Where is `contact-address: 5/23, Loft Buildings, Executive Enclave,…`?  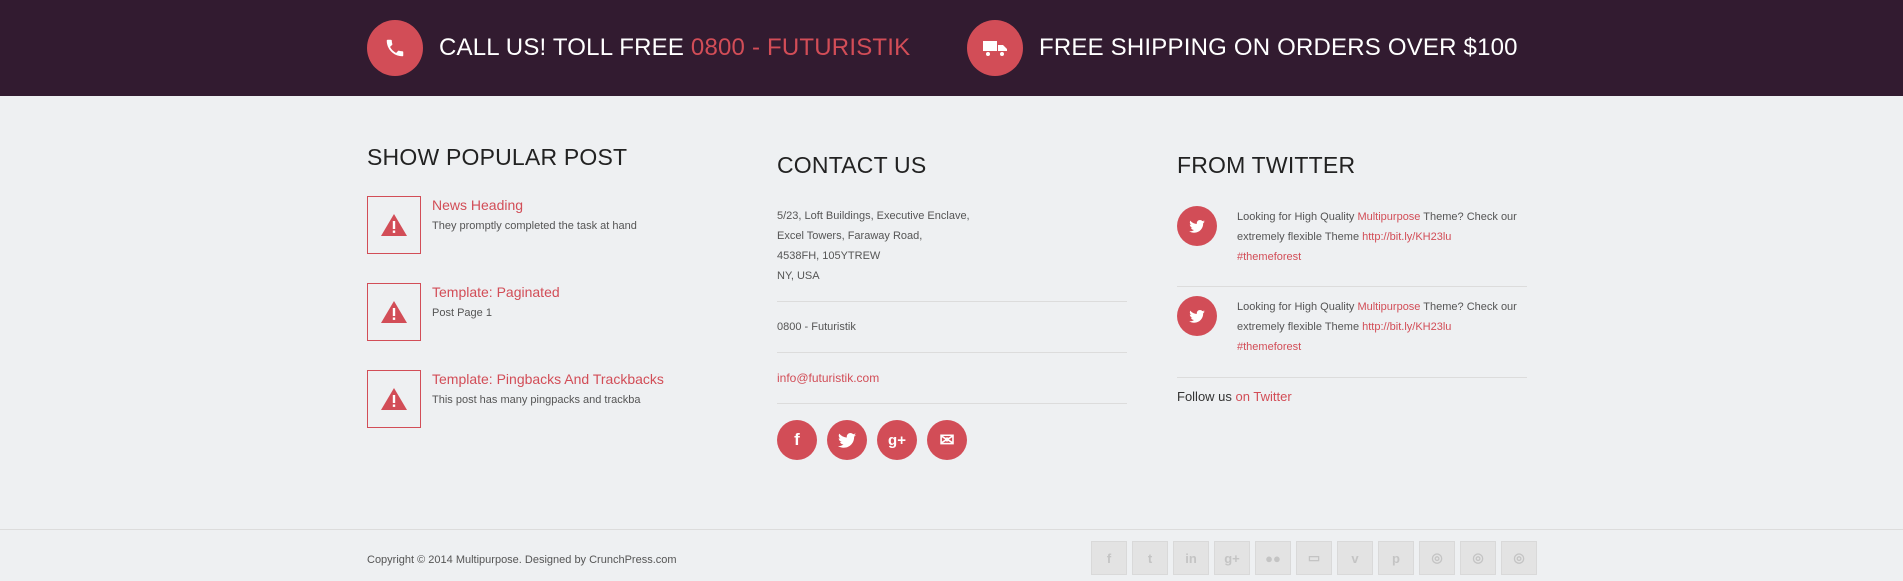
contact-address: 5/23, Loft Buildings, Executive Enclave,… is located at coordinates (952, 246).